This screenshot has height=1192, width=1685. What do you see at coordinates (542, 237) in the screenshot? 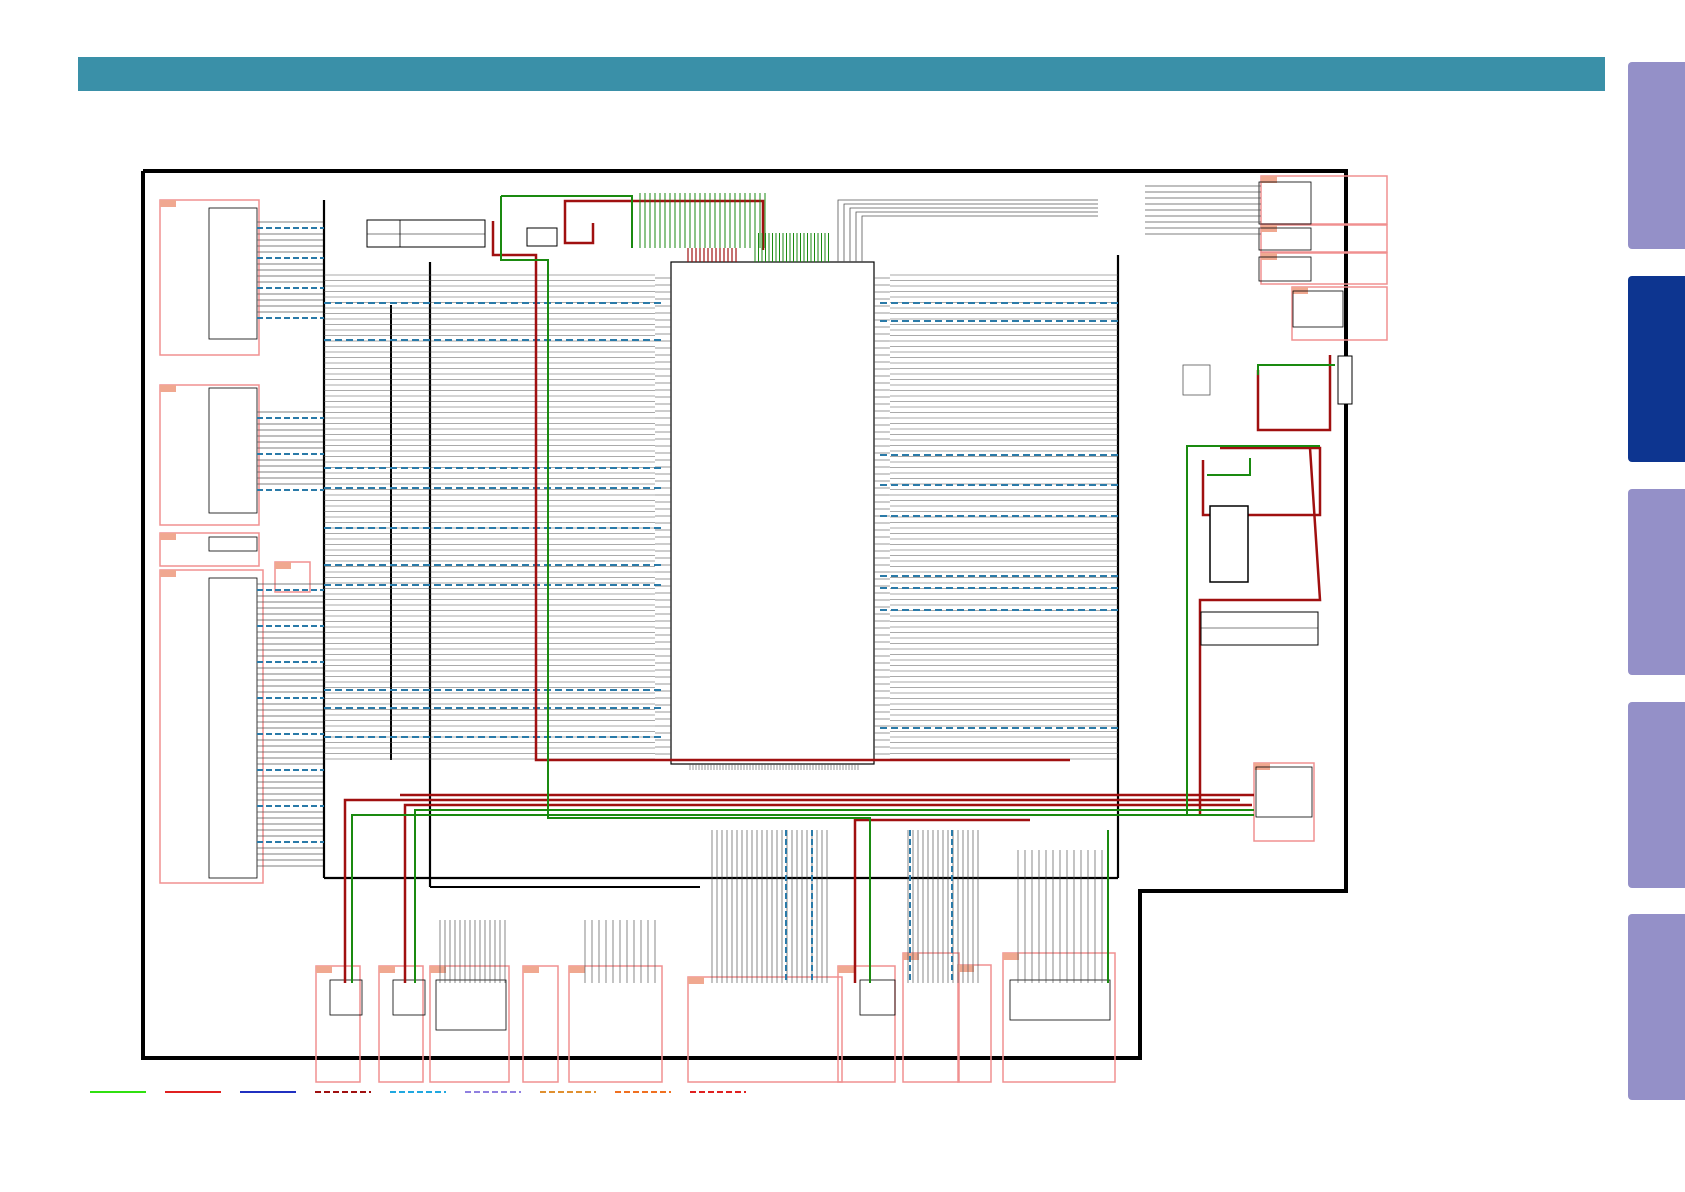
I see `regulator-body` at bounding box center [542, 237].